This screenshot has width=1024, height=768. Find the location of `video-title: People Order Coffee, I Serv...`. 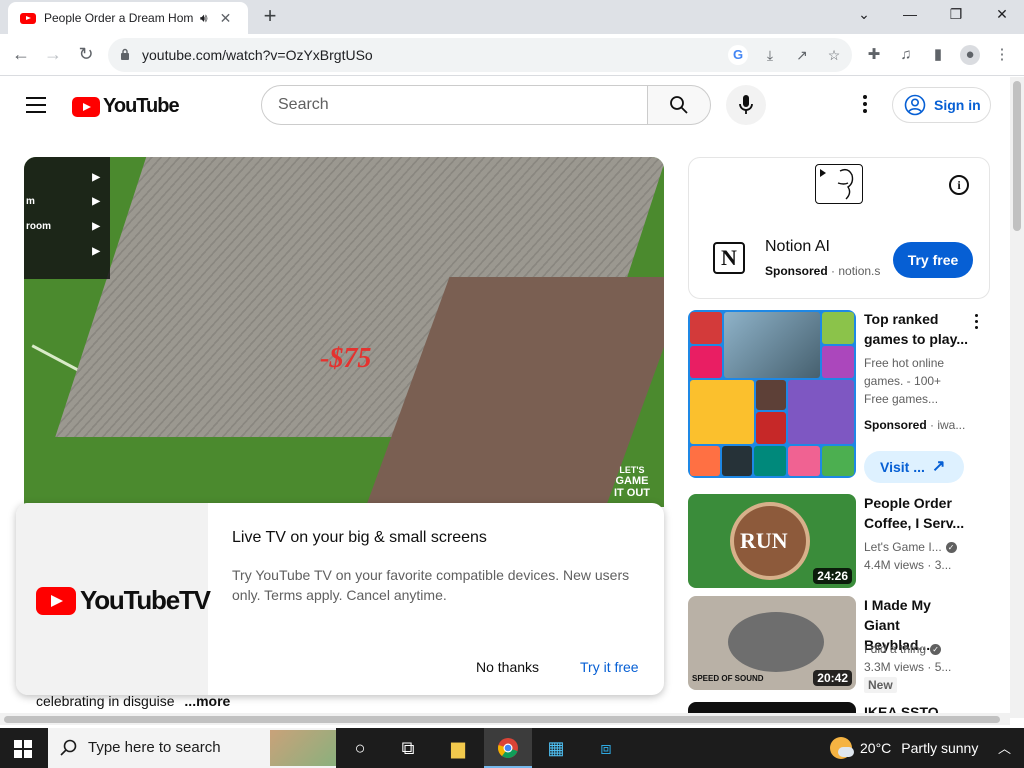

video-title: People Order Coffee, I Serv... is located at coordinates (916, 513).